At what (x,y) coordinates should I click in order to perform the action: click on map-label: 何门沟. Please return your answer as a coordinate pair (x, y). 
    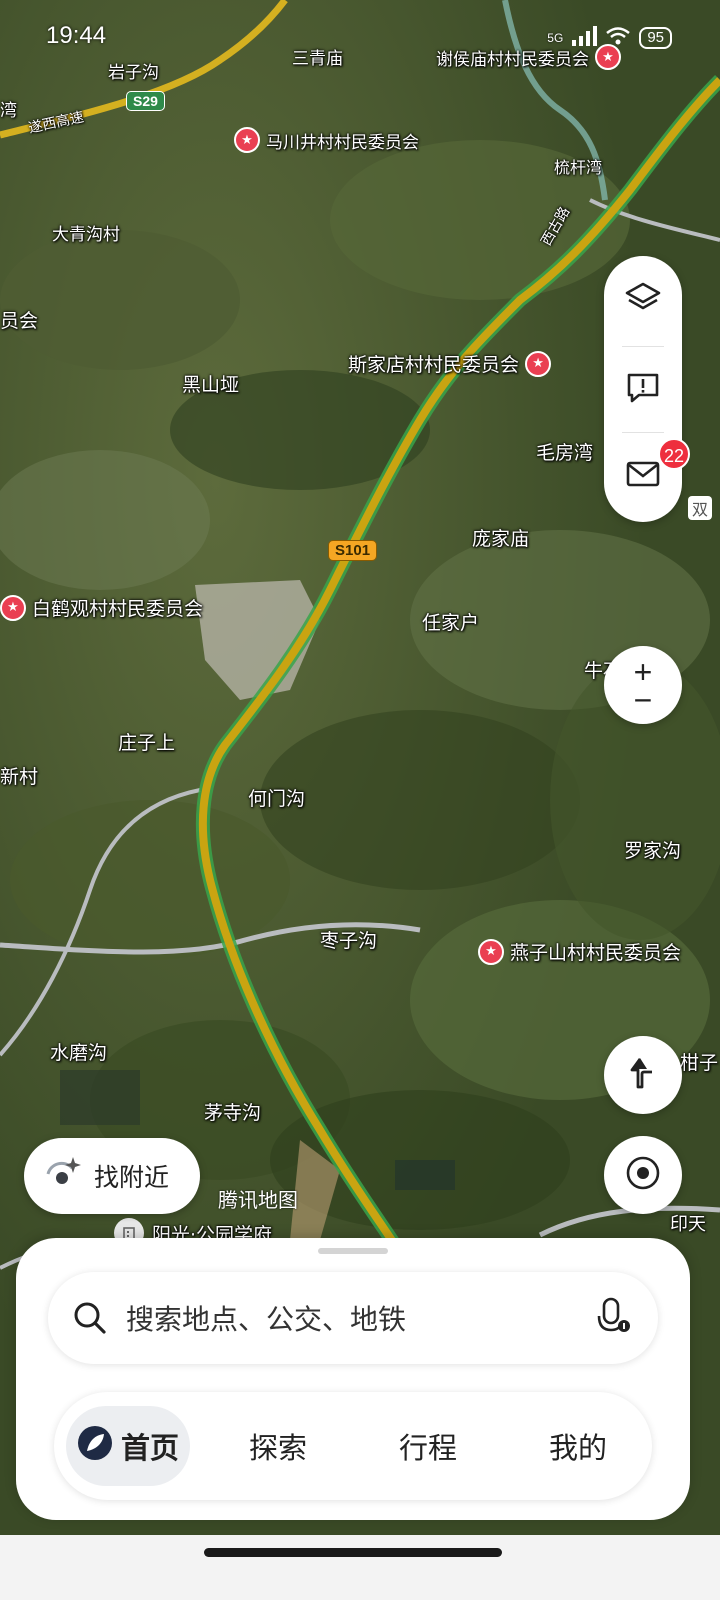
    Looking at the image, I should click on (277, 799).